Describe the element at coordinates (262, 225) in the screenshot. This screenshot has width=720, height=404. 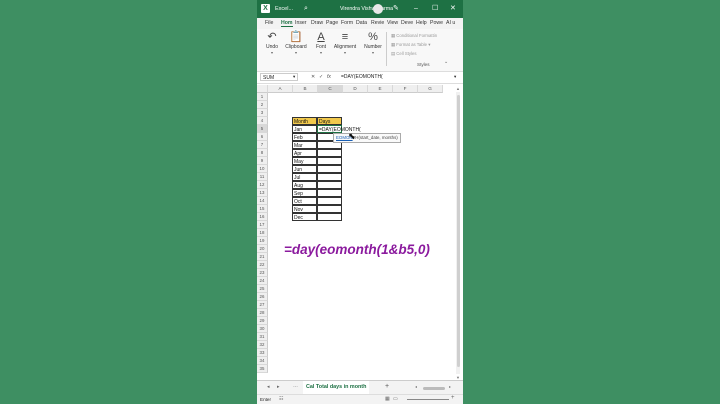
I see `row-header: 17` at that location.